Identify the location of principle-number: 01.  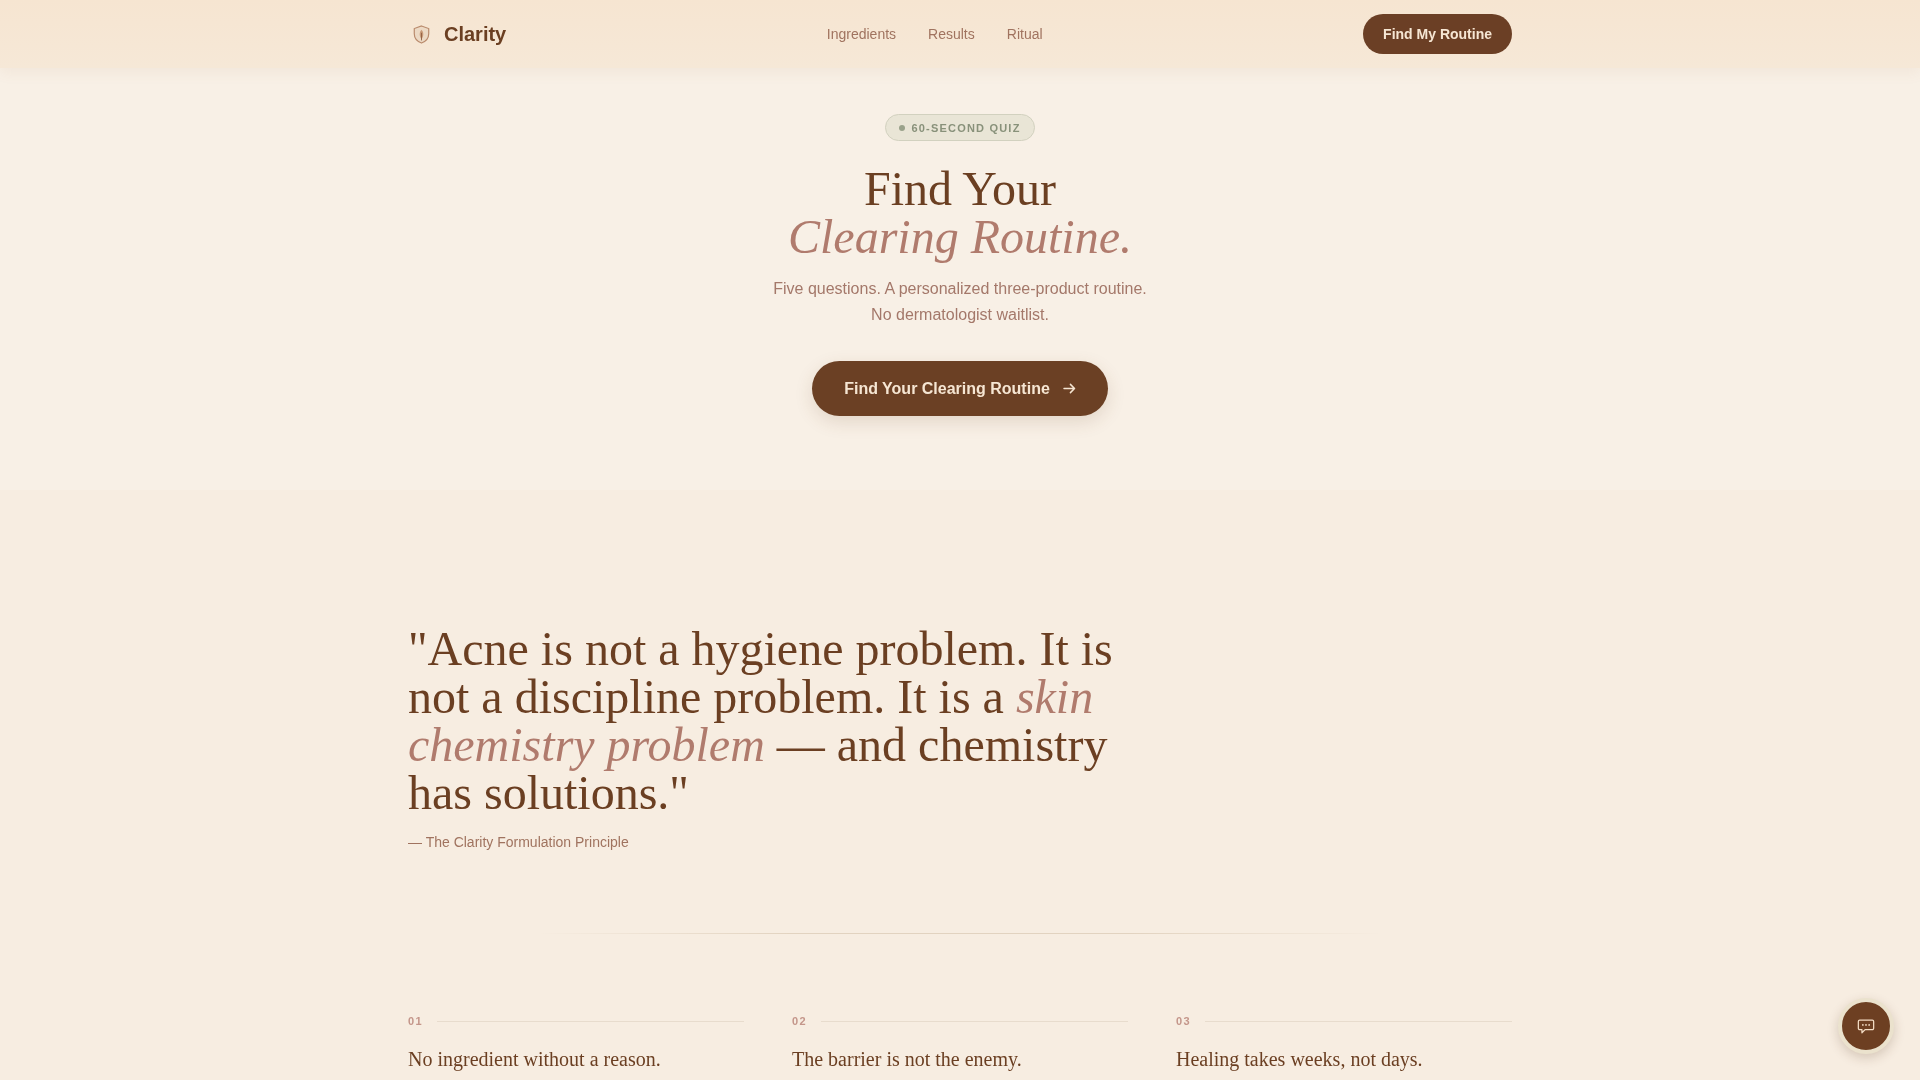
(416, 1021).